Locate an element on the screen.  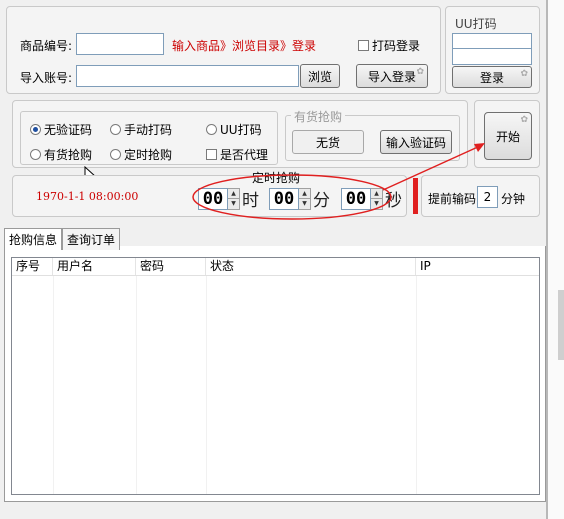
radio-manual-captcha: 手动打码 is located at coordinates (141, 129).